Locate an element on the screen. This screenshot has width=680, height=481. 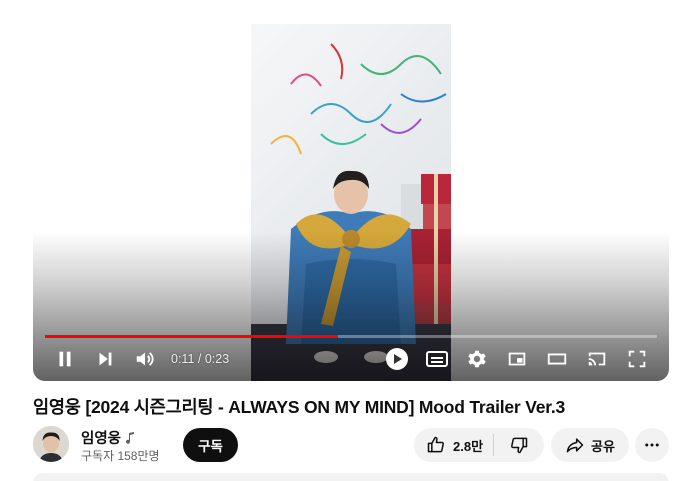
like-dislike-group: 2.8만 is located at coordinates (479, 445).